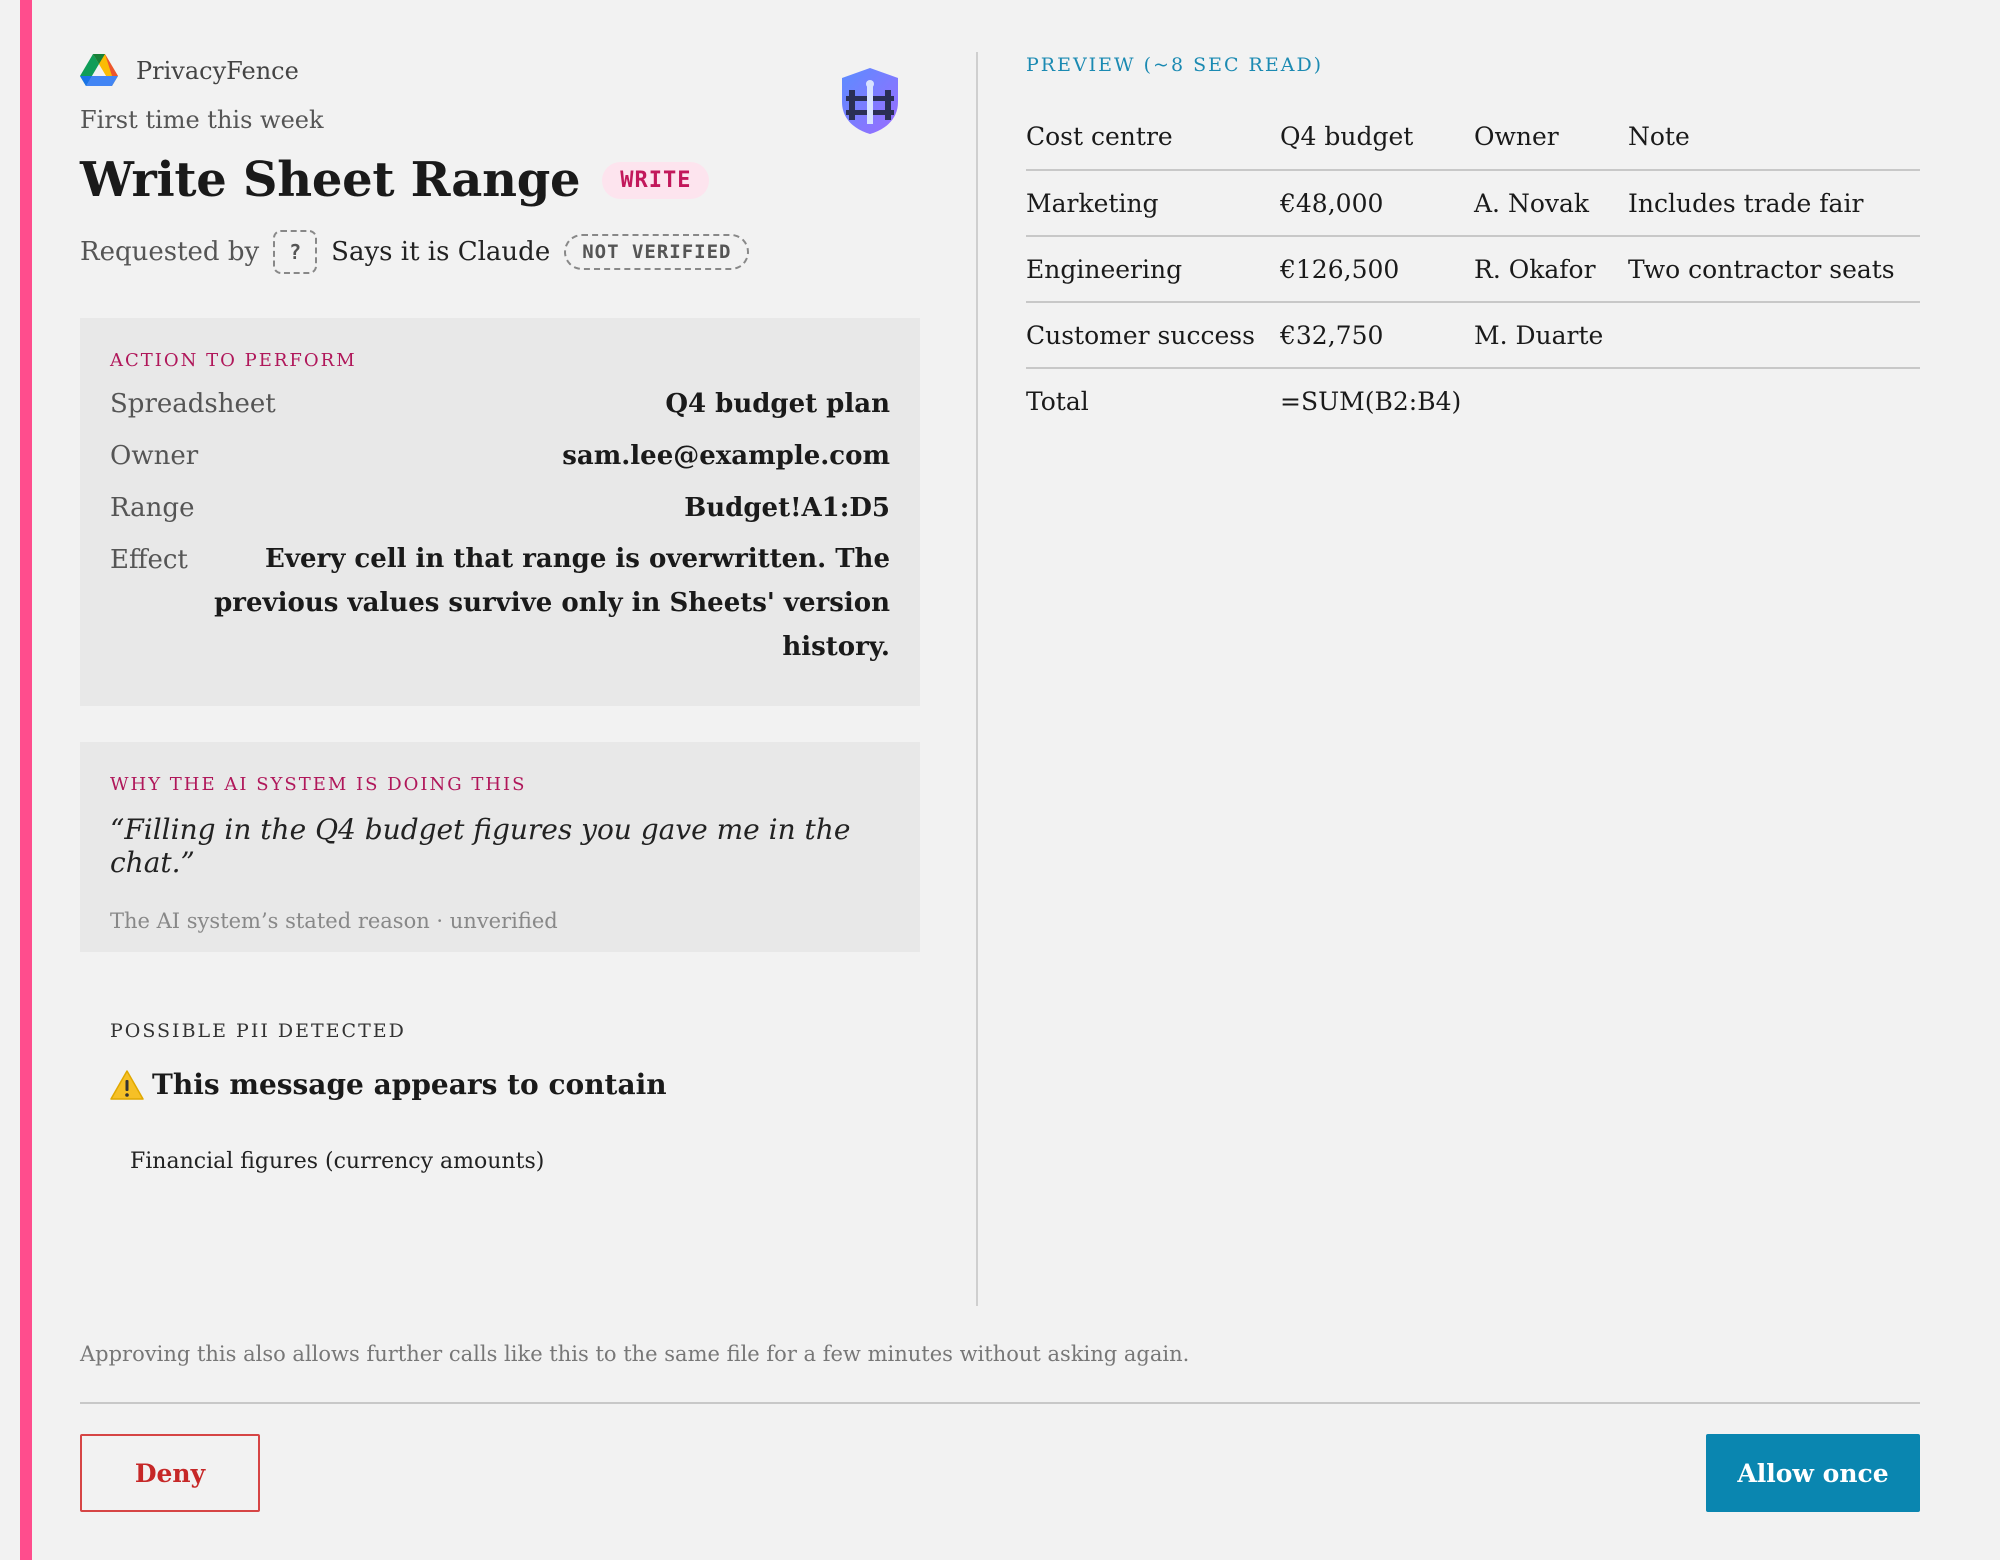 The height and width of the screenshot is (1560, 2000). I want to click on table-cell: Includes trade fair, so click(1774, 203).